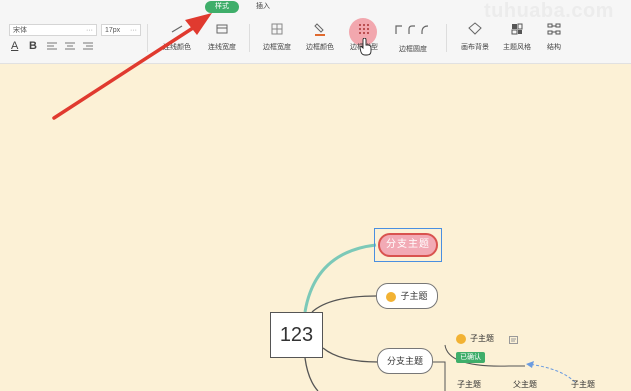 This screenshot has width=631, height=391. What do you see at coordinates (469, 384) in the screenshot?
I see `bottom-sub-topic: 子主题` at bounding box center [469, 384].